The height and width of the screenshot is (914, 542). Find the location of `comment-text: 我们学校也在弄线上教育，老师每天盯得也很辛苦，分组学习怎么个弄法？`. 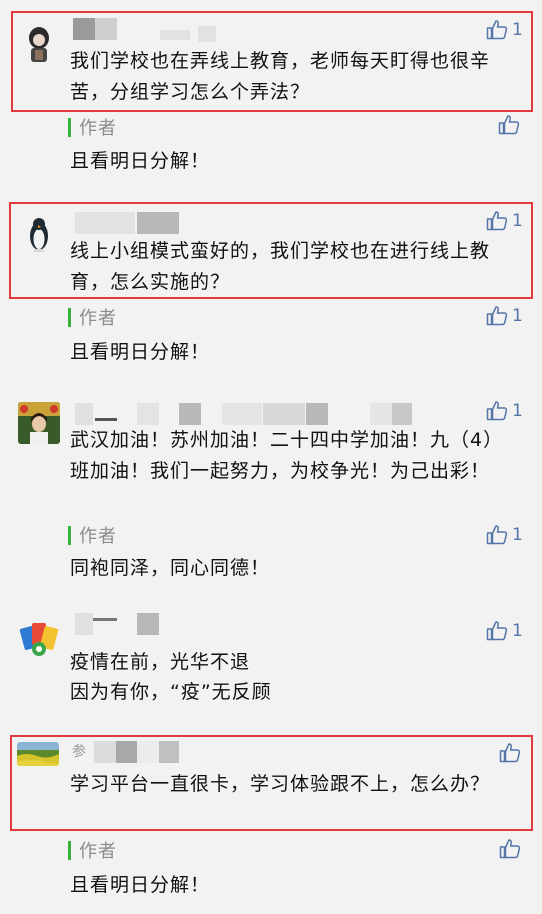

comment-text: 我们学校也在弄线上教育，老师每天盯得也很辛苦，分组学习怎么个弄法？ is located at coordinates (280, 76).